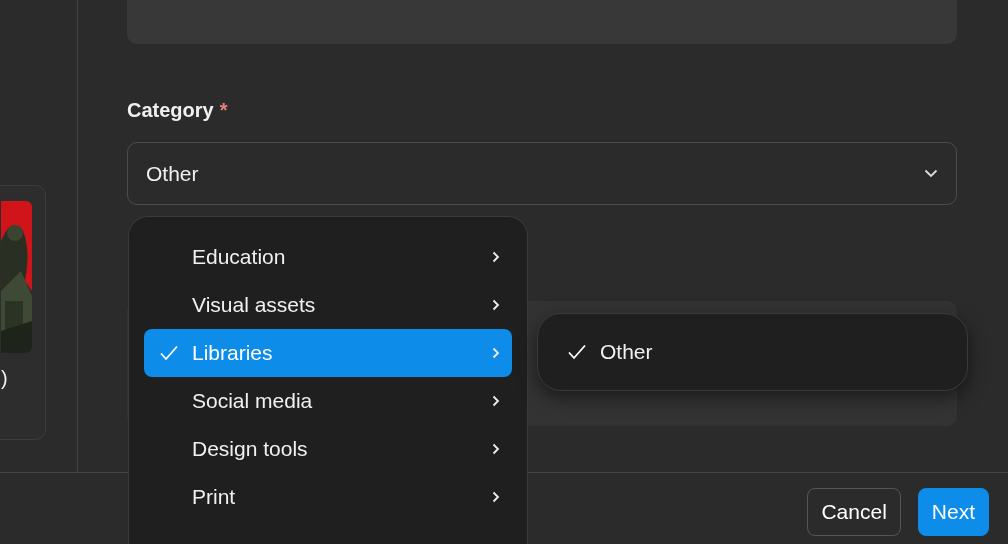  Describe the element at coordinates (953, 512) in the screenshot. I see `next-button: Next` at that location.